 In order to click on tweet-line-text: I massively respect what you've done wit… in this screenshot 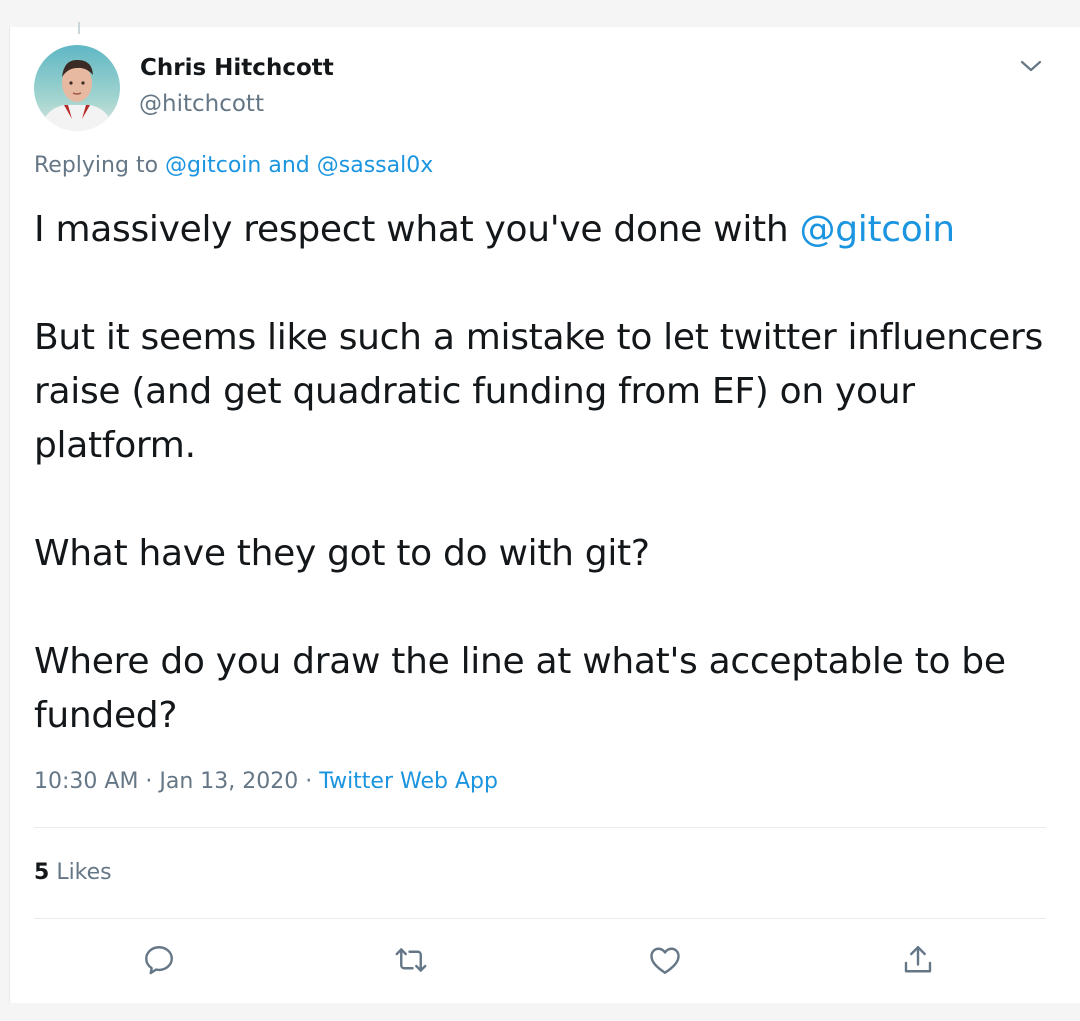, I will do `click(417, 229)`.